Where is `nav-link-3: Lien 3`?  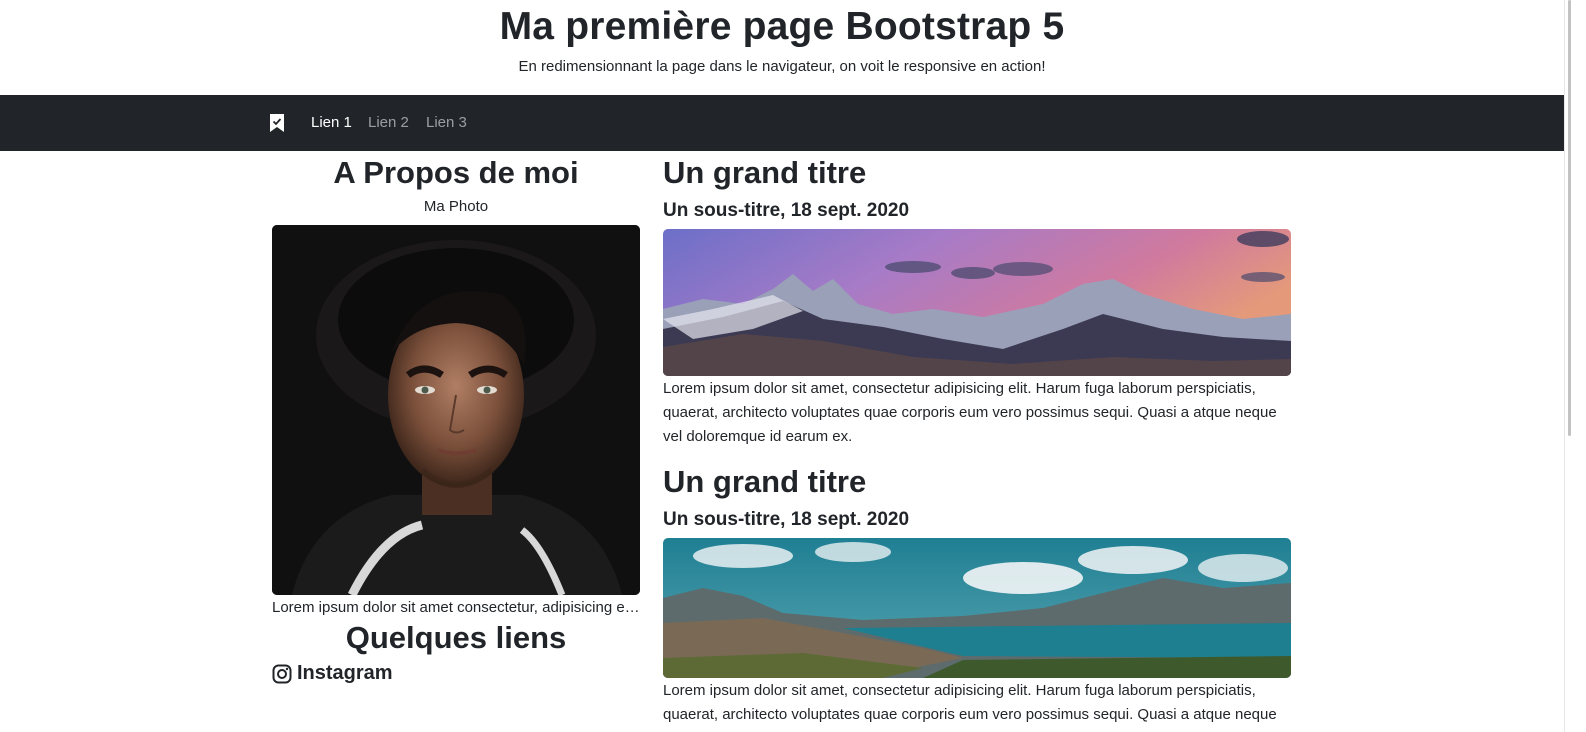 nav-link-3: Lien 3 is located at coordinates (446, 122).